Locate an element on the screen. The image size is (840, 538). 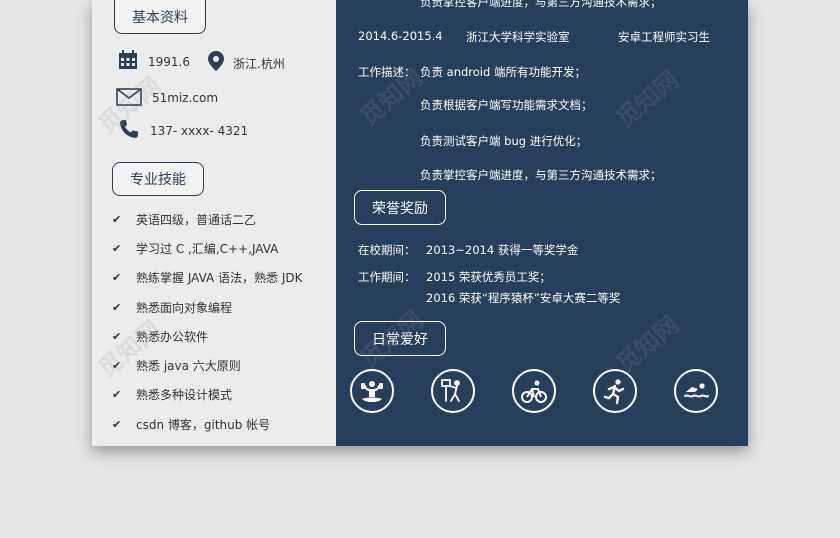
description-line: 负责 android 端所有功能开发； is located at coordinates (503, 72).